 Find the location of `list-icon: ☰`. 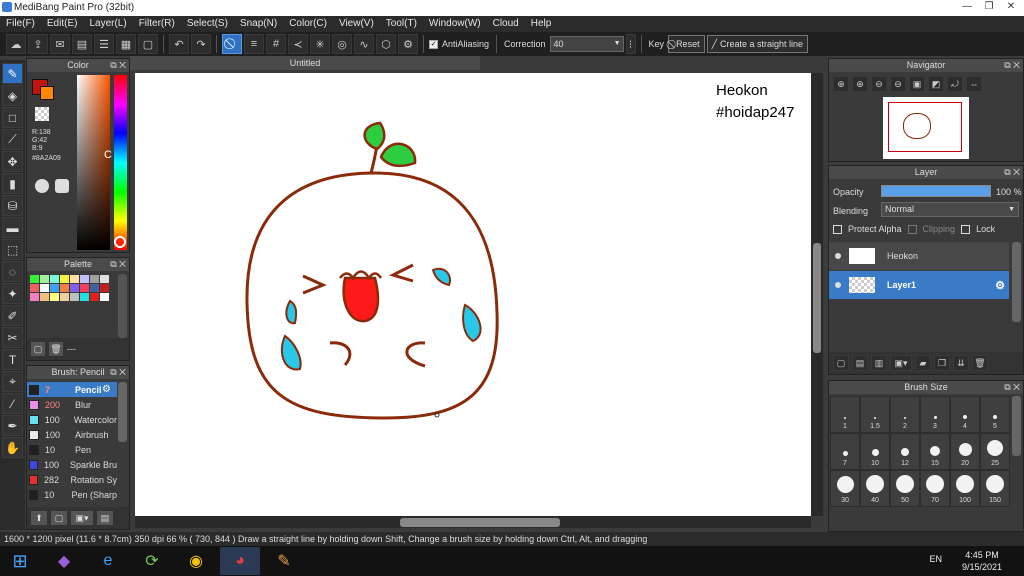

list-icon: ☰ is located at coordinates (104, 44).